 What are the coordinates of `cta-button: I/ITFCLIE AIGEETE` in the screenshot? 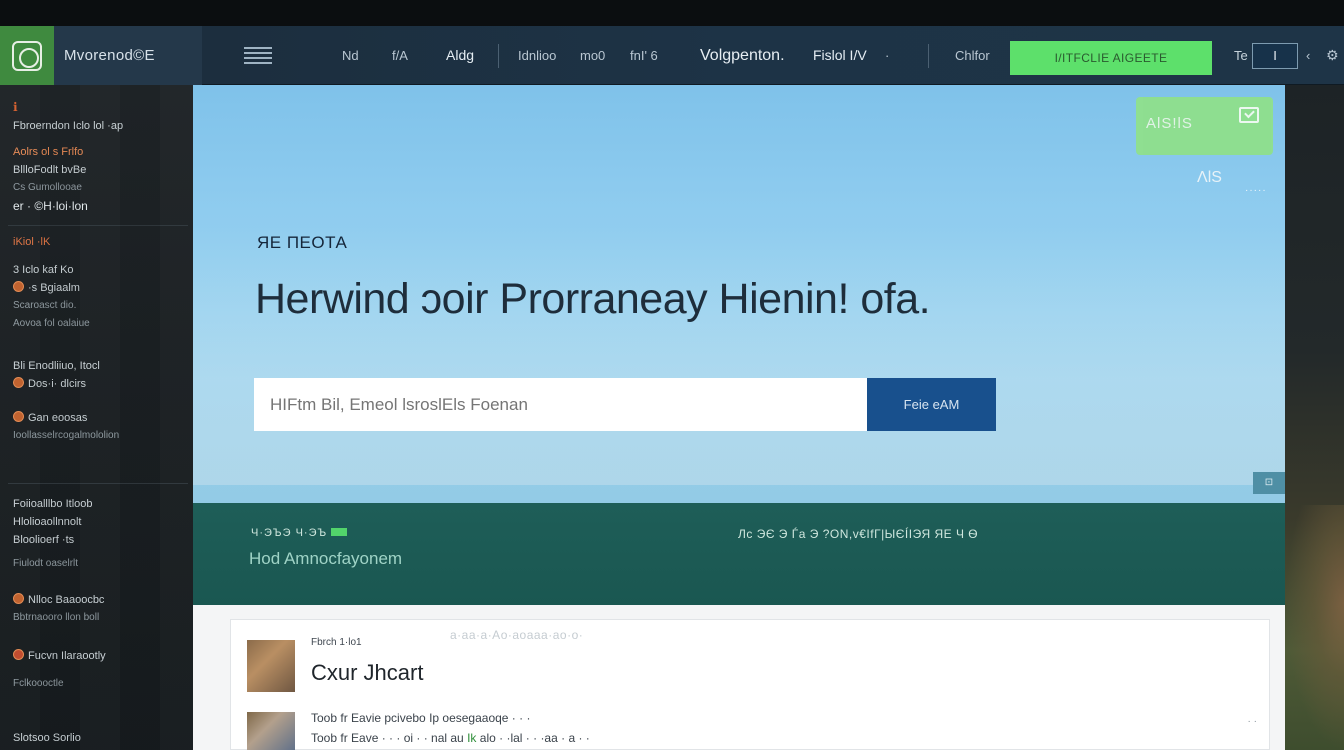 It's located at (1111, 58).